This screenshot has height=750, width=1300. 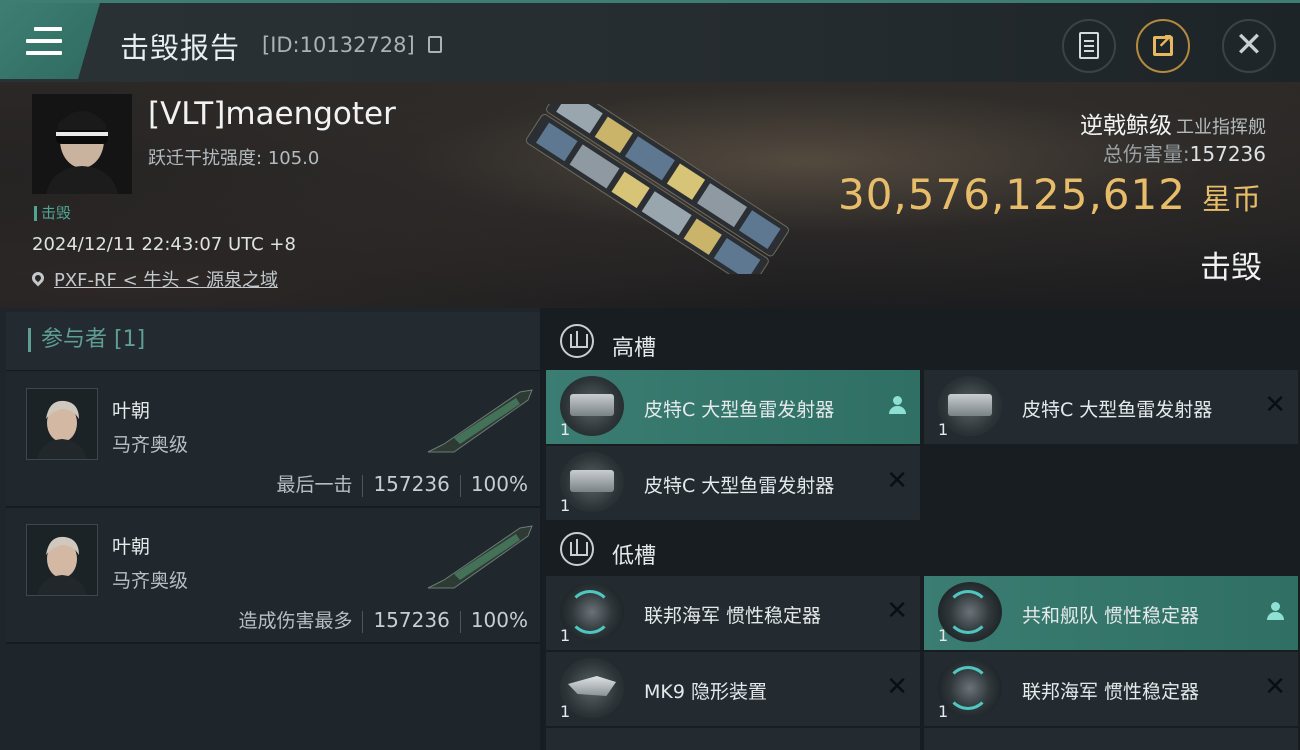 What do you see at coordinates (657, 189) in the screenshot?
I see `victim-ship-image` at bounding box center [657, 189].